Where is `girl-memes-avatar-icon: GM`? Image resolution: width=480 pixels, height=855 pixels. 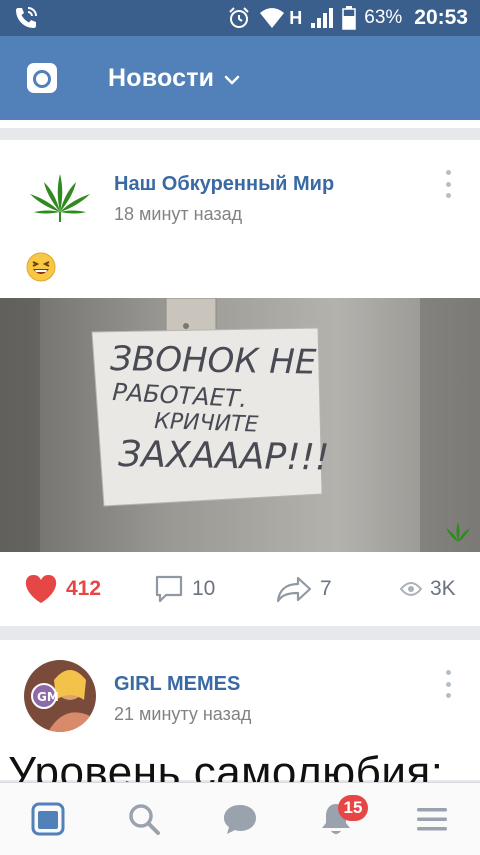
girl-memes-avatar-icon: GM is located at coordinates (60, 696).